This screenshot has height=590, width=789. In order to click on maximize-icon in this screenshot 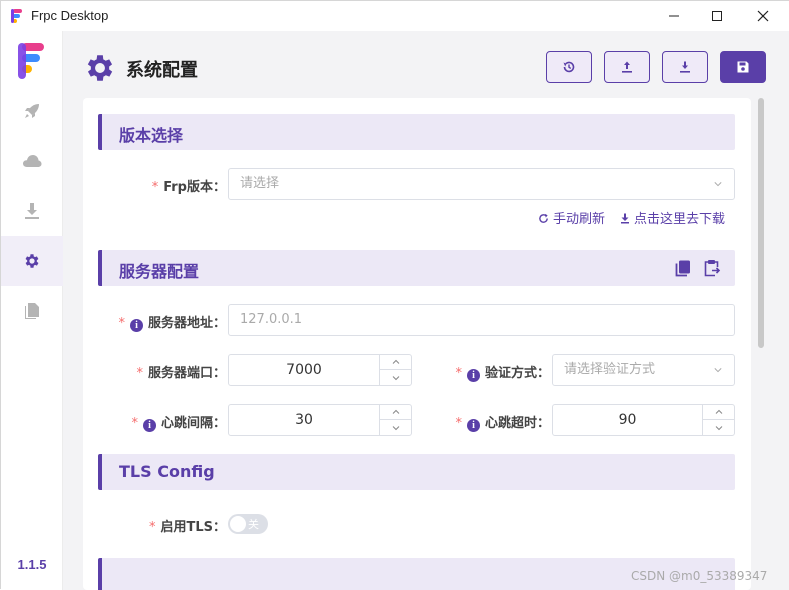, I will do `click(717, 16)`.